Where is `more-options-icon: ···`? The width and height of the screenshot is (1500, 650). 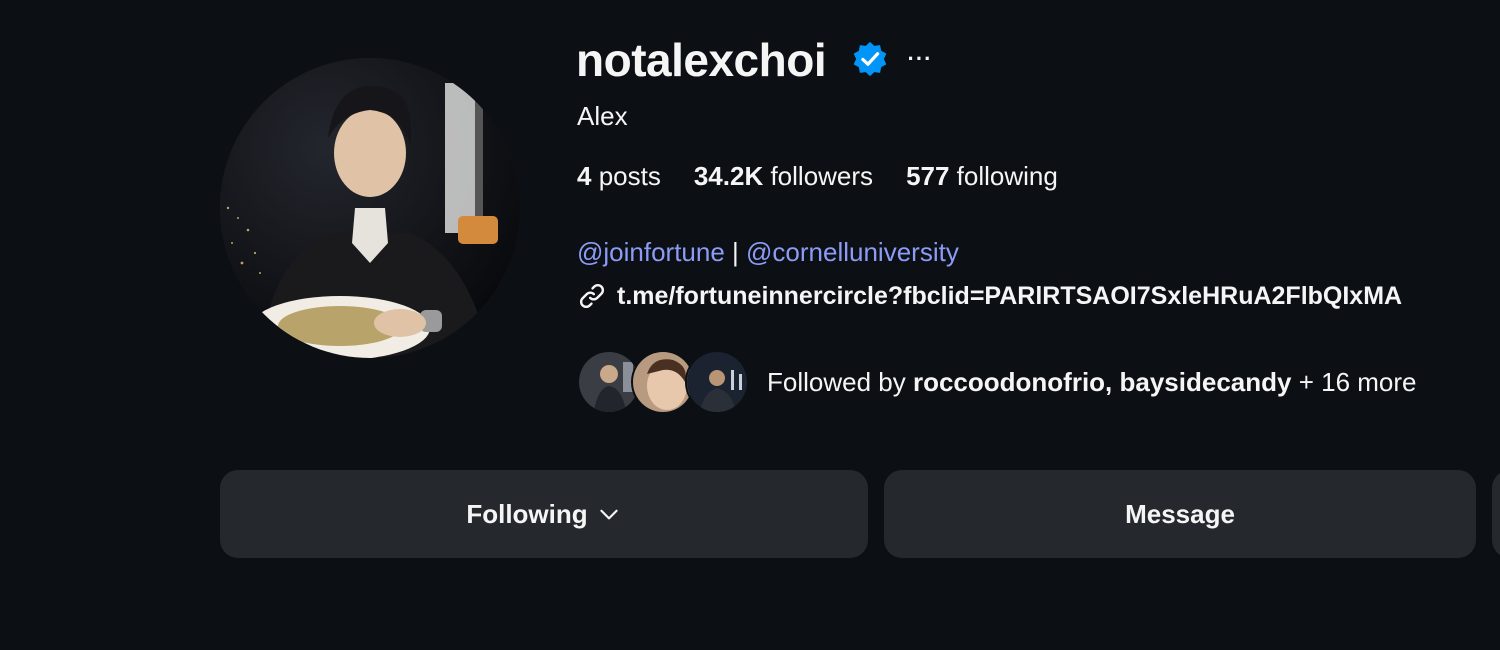 more-options-icon: ··· is located at coordinates (920, 59).